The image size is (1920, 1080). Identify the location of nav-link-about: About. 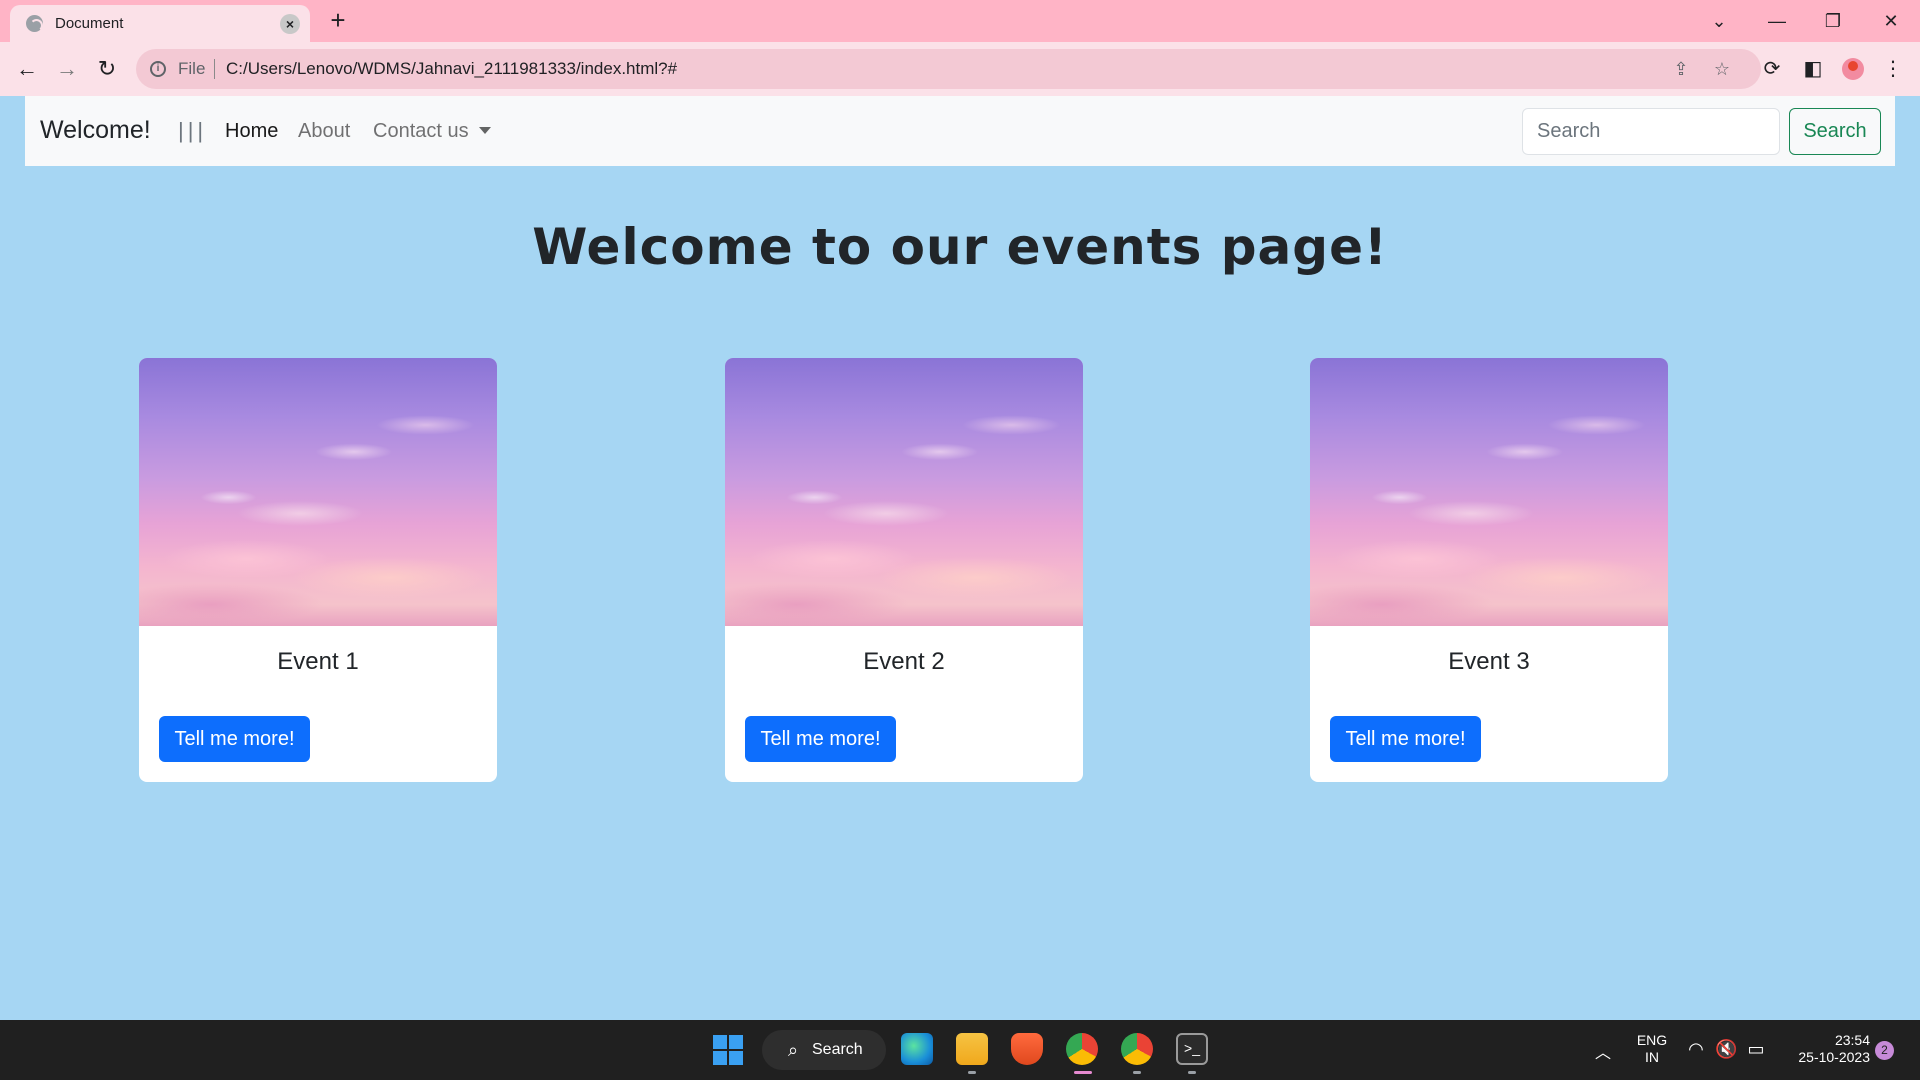
(324, 131).